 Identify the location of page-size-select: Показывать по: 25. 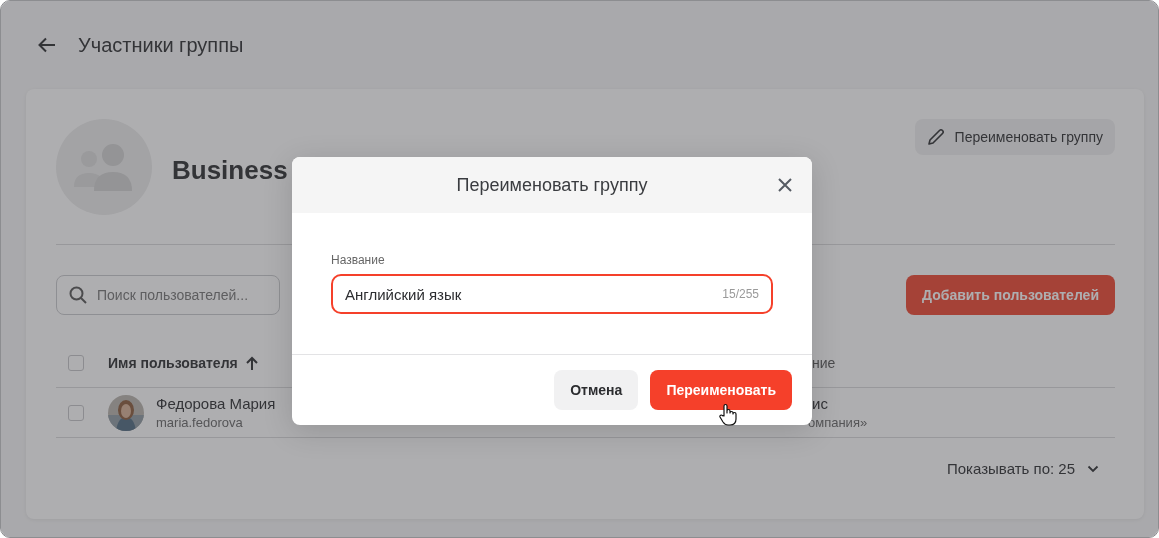
(1023, 468).